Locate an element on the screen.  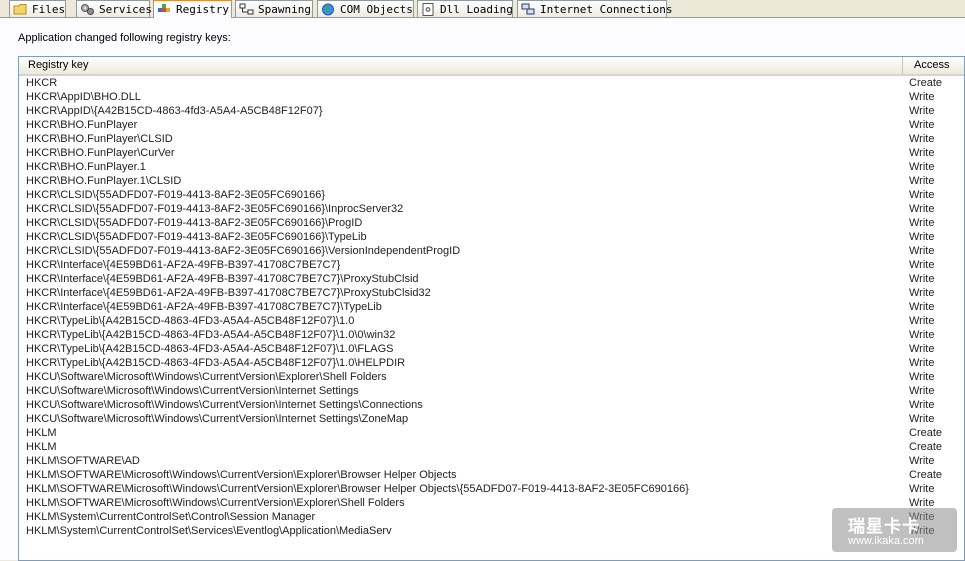
tab-registry: Registry is located at coordinates (192, 9).